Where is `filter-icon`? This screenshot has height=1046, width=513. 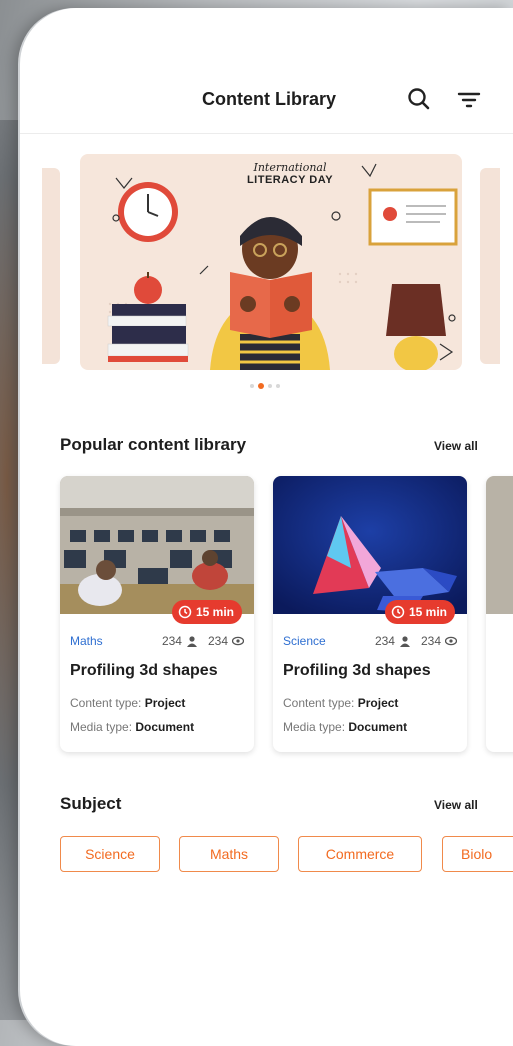 filter-icon is located at coordinates (469, 100).